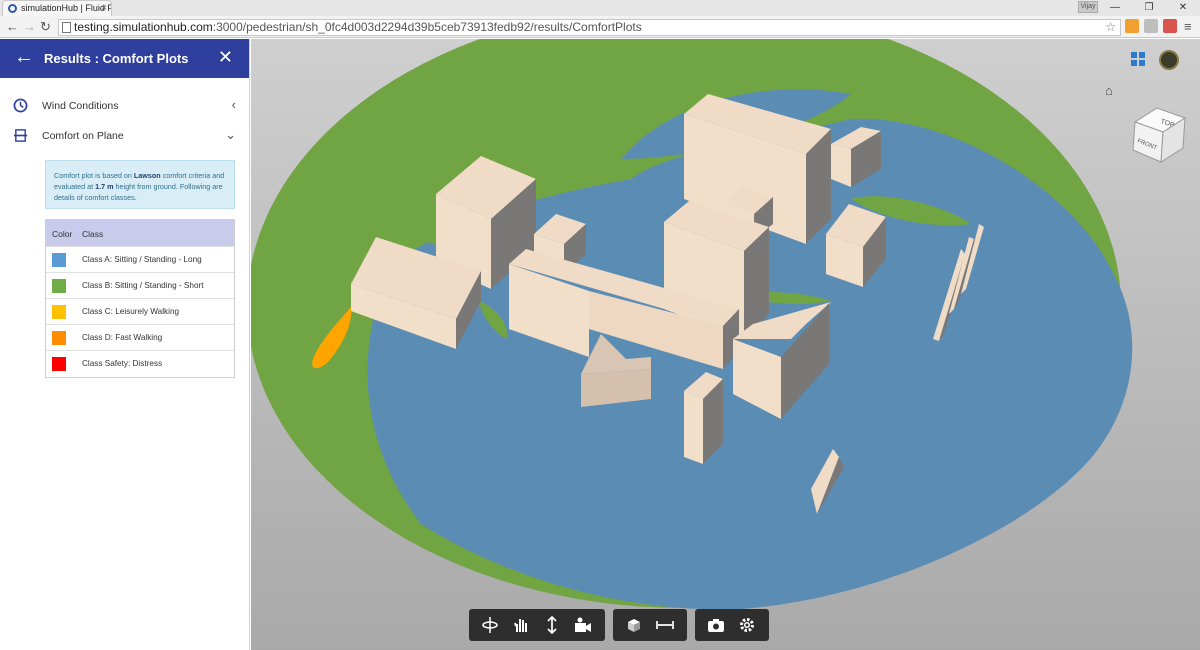 The width and height of the screenshot is (1200, 650). I want to click on reload-icon: ↻, so click(45, 27).